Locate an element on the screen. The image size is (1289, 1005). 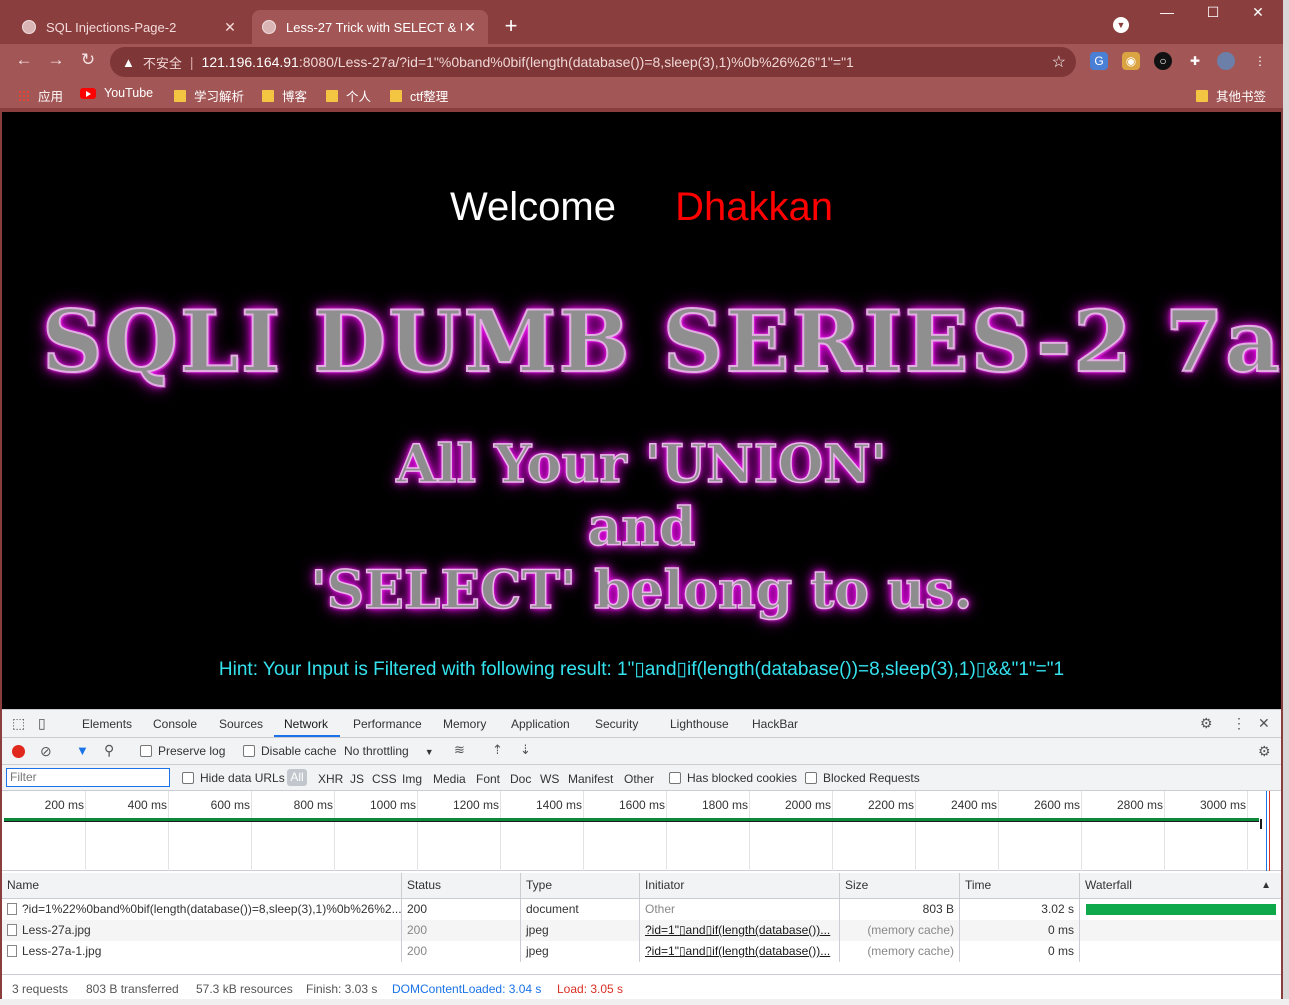
column-waterfall: Waterfall ▲ is located at coordinates (1180, 885).